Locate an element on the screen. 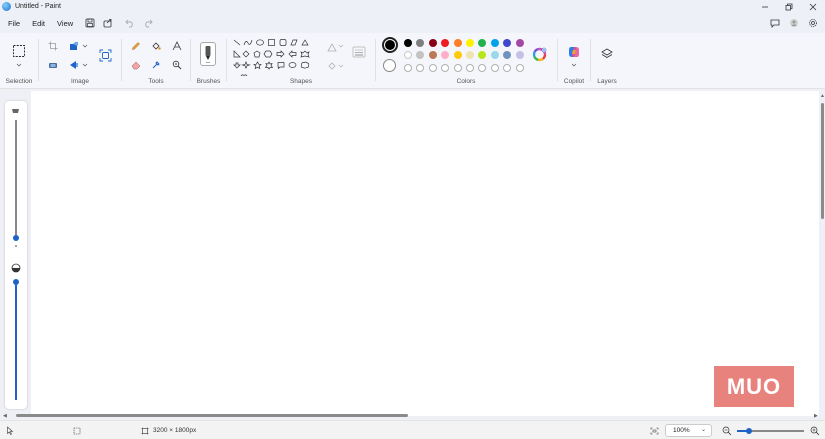  copilot-label: Copilot is located at coordinates (574, 81).